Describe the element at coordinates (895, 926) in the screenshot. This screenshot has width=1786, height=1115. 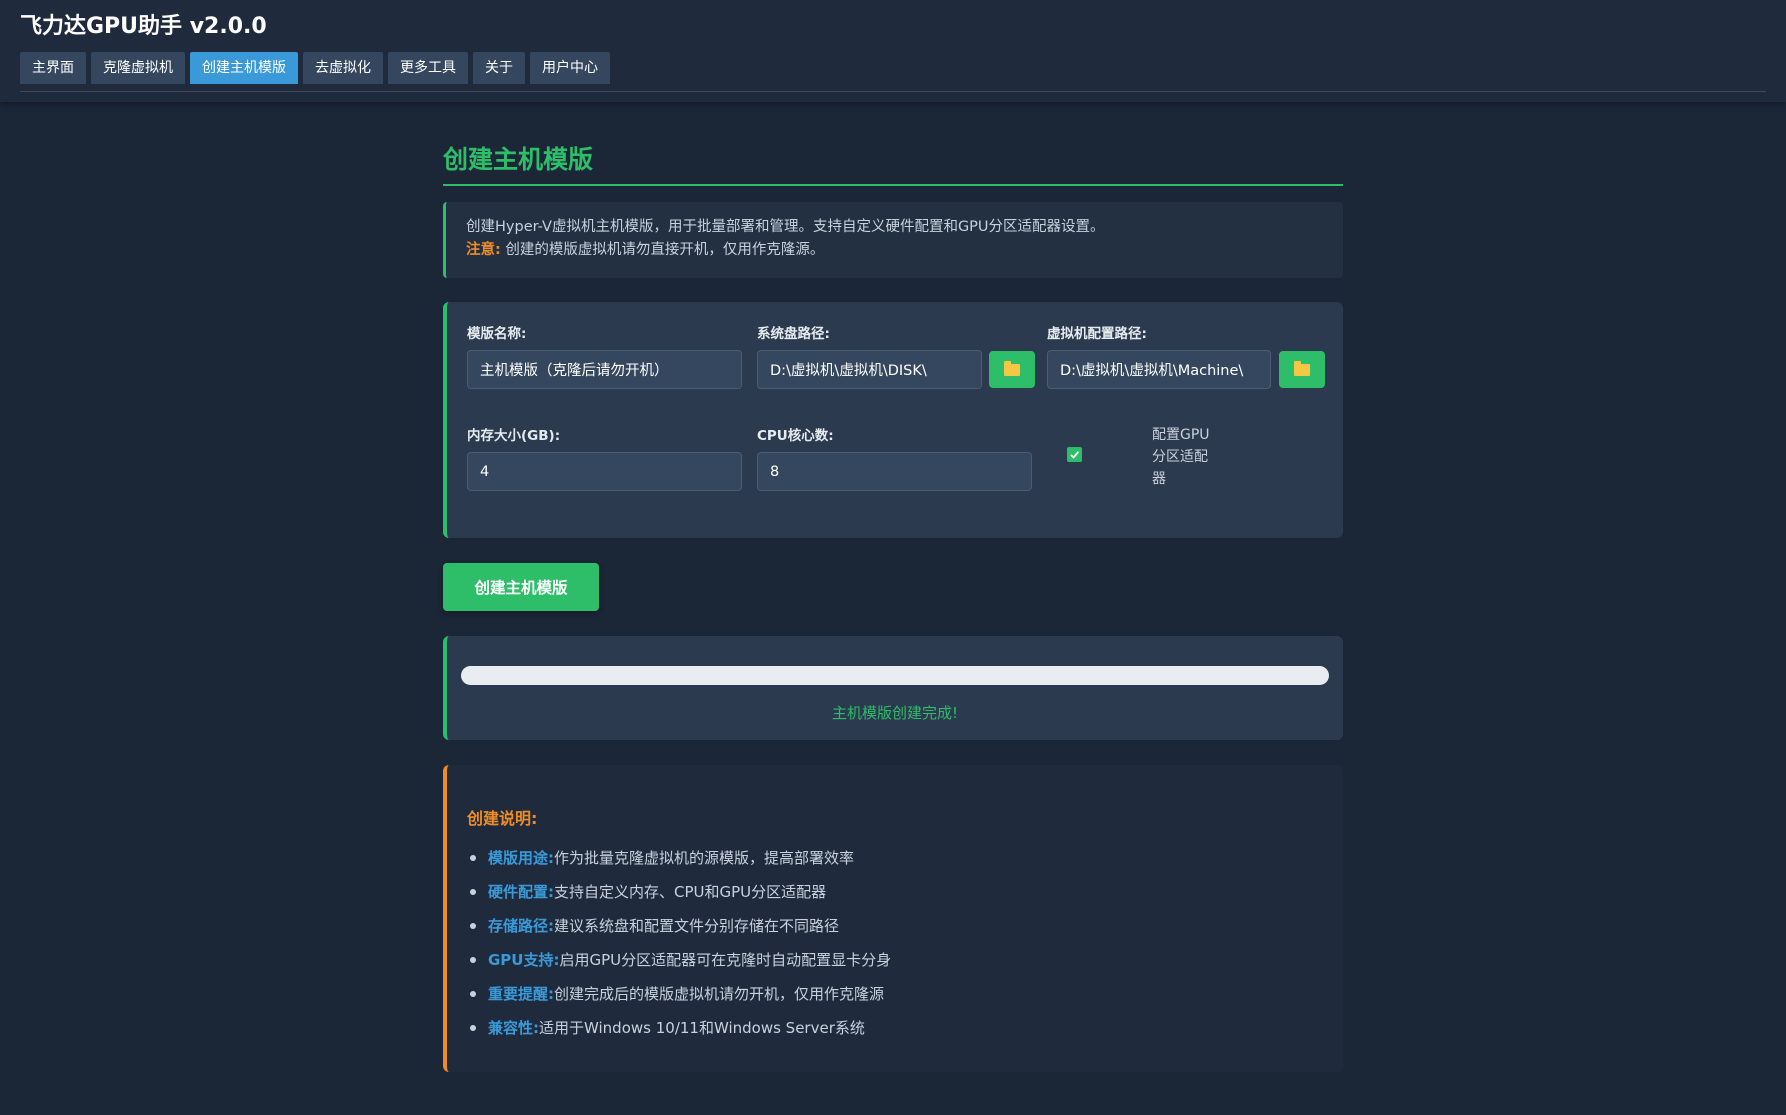
I see `list-item: 存储路径: 建议系统盘和配置文件分别存储在不同路径` at that location.